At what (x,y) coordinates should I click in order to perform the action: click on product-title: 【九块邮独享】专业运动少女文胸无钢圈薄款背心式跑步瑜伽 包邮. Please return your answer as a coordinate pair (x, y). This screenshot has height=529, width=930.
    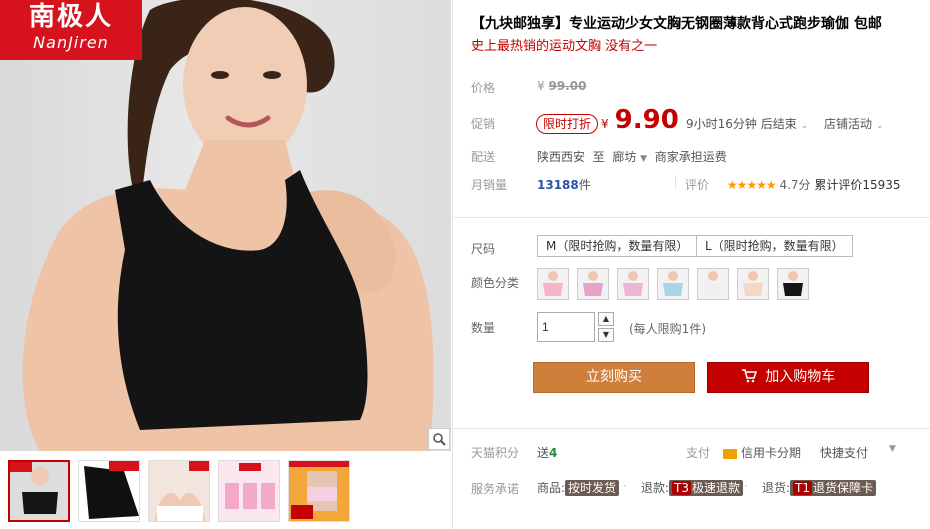
    Looking at the image, I should click on (676, 24).